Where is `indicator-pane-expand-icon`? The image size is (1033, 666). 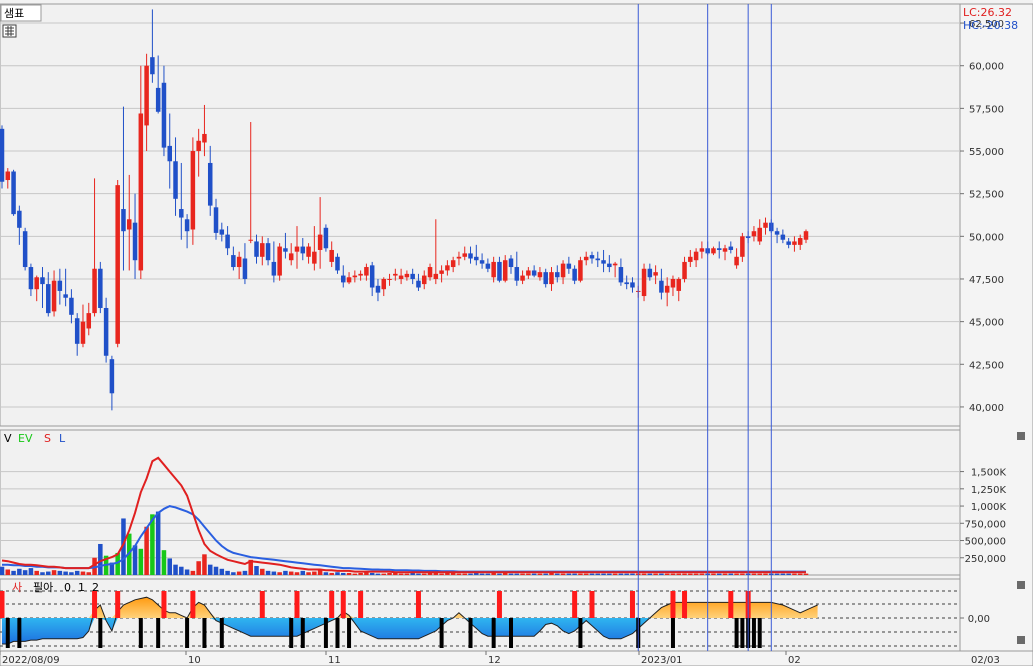 indicator-pane-expand-icon is located at coordinates (1021, 640).